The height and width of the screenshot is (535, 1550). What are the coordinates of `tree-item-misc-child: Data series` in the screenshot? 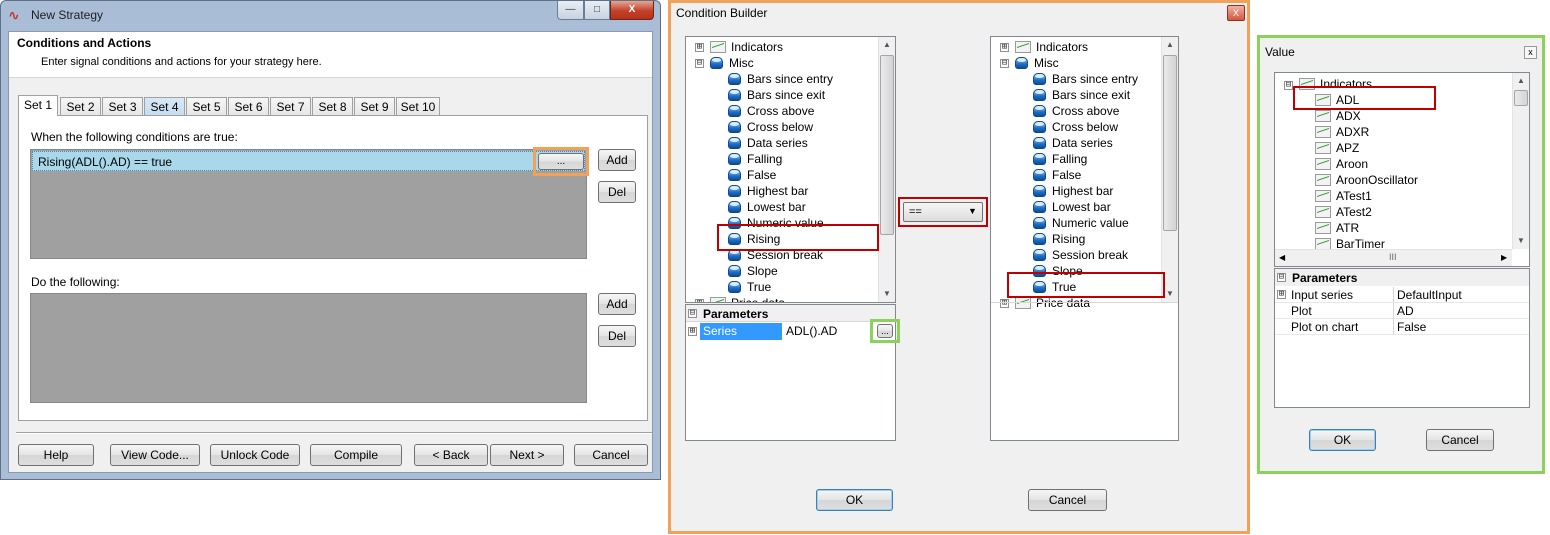 It's located at (1073, 143).